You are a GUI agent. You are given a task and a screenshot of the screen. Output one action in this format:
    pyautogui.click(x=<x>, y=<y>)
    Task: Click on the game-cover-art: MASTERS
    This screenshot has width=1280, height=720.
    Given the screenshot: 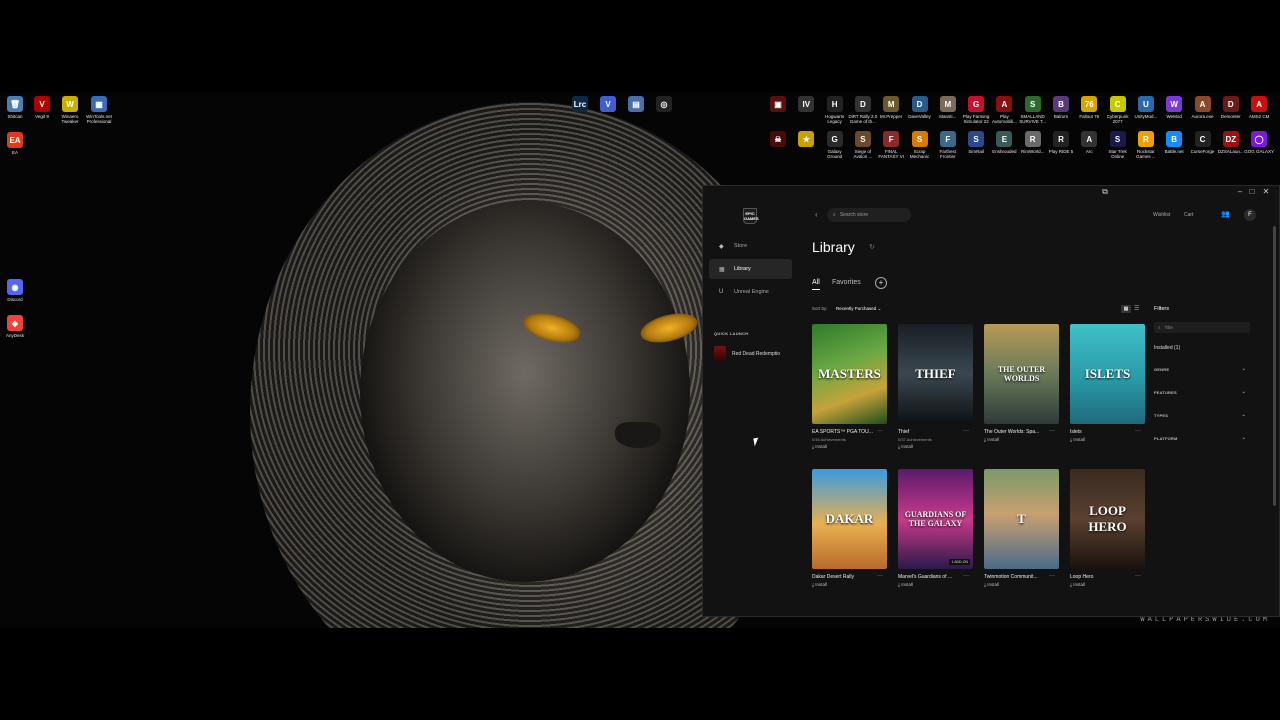 What is the action you would take?
    pyautogui.click(x=849, y=374)
    